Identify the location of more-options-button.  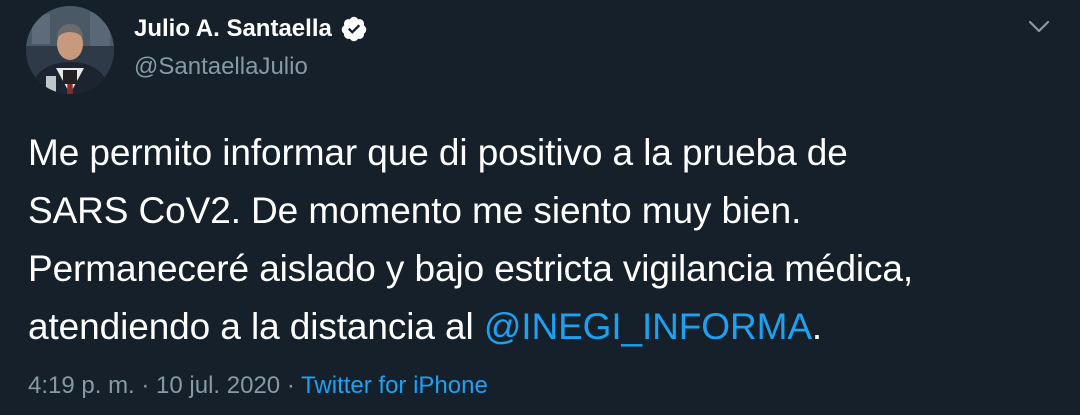
(1039, 27).